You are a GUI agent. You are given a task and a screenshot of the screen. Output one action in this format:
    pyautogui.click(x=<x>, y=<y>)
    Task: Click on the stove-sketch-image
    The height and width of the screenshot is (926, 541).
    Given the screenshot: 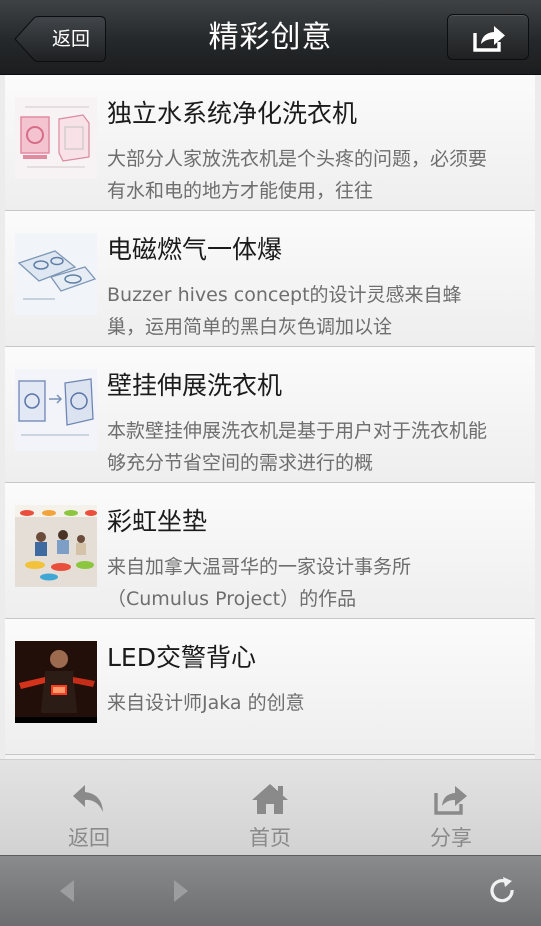 What is the action you would take?
    pyautogui.click(x=56, y=274)
    